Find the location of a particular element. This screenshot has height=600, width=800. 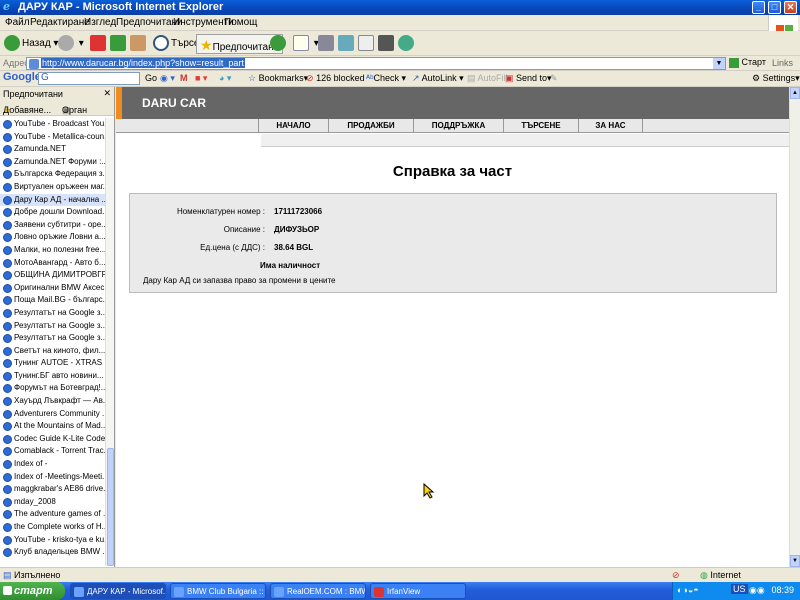

highlight-icon: ✎ is located at coordinates (554, 78).